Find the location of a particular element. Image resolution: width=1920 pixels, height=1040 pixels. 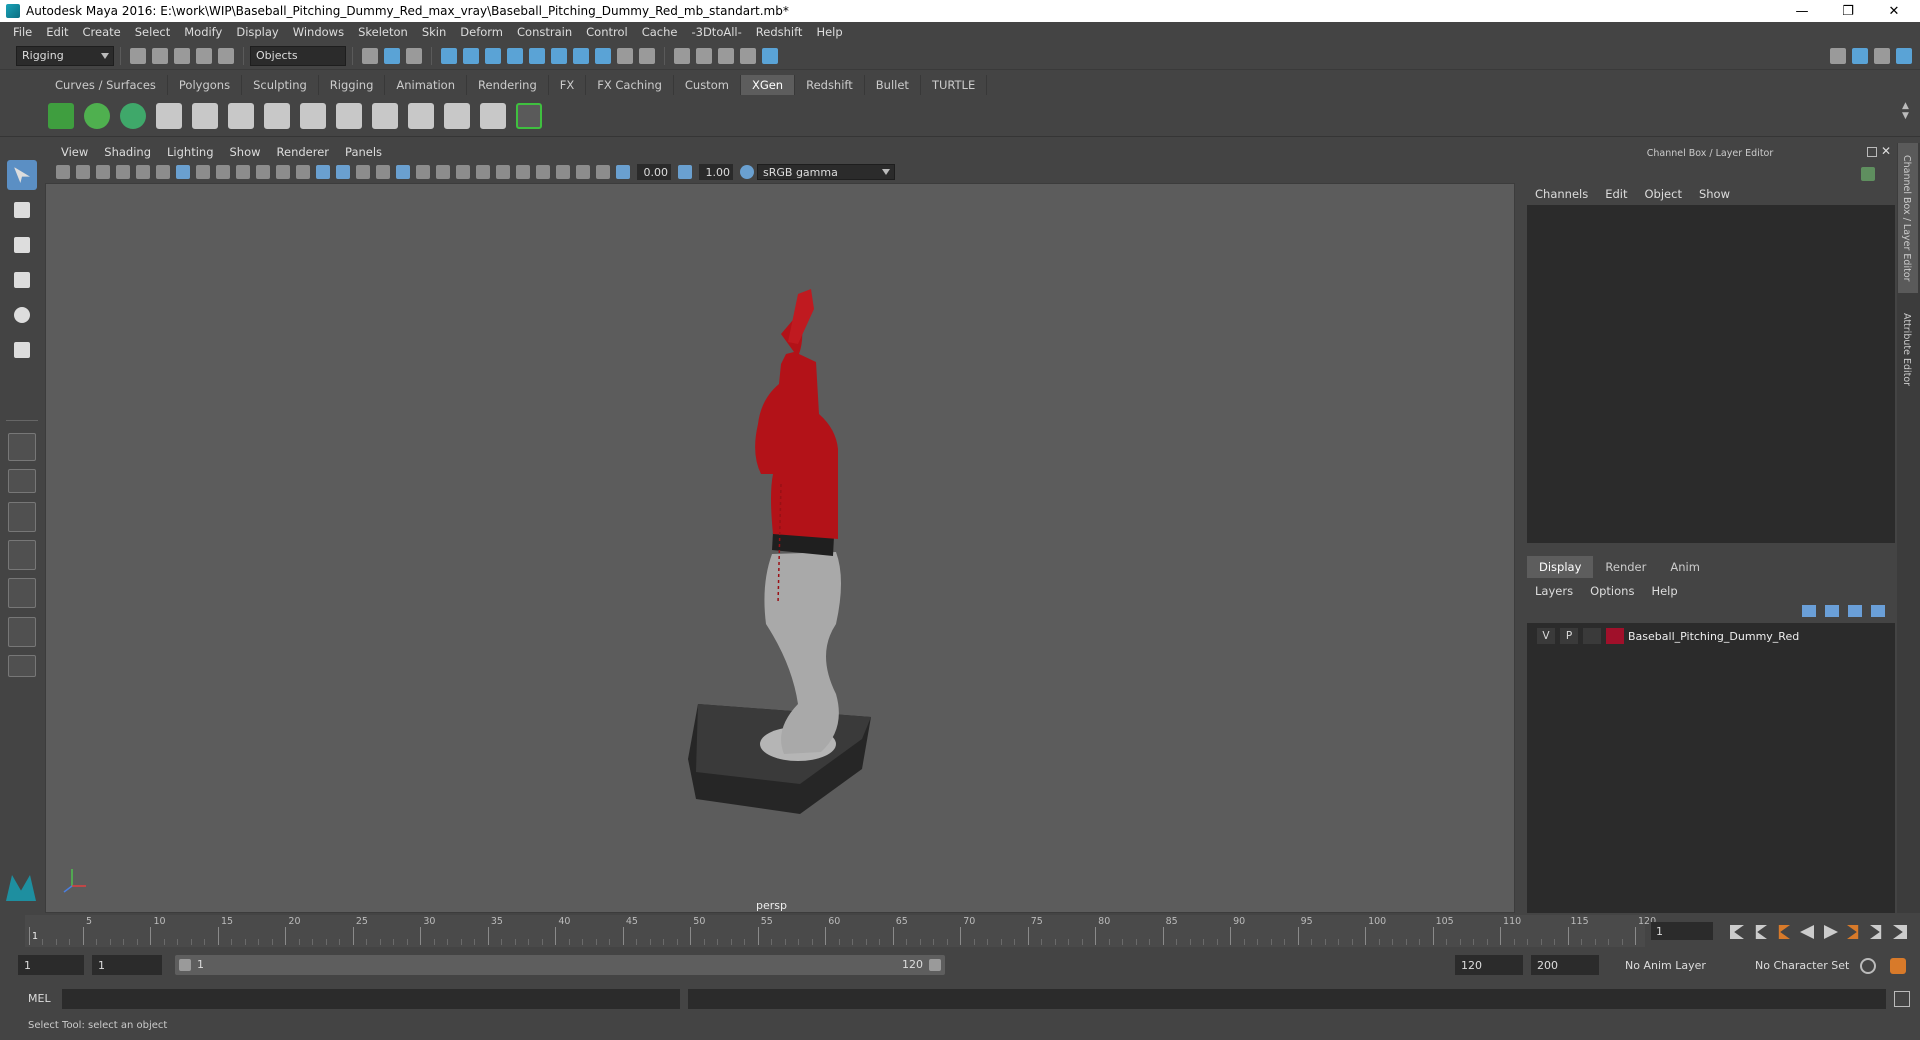

restore-icon: ❐ is located at coordinates (1848, 11).